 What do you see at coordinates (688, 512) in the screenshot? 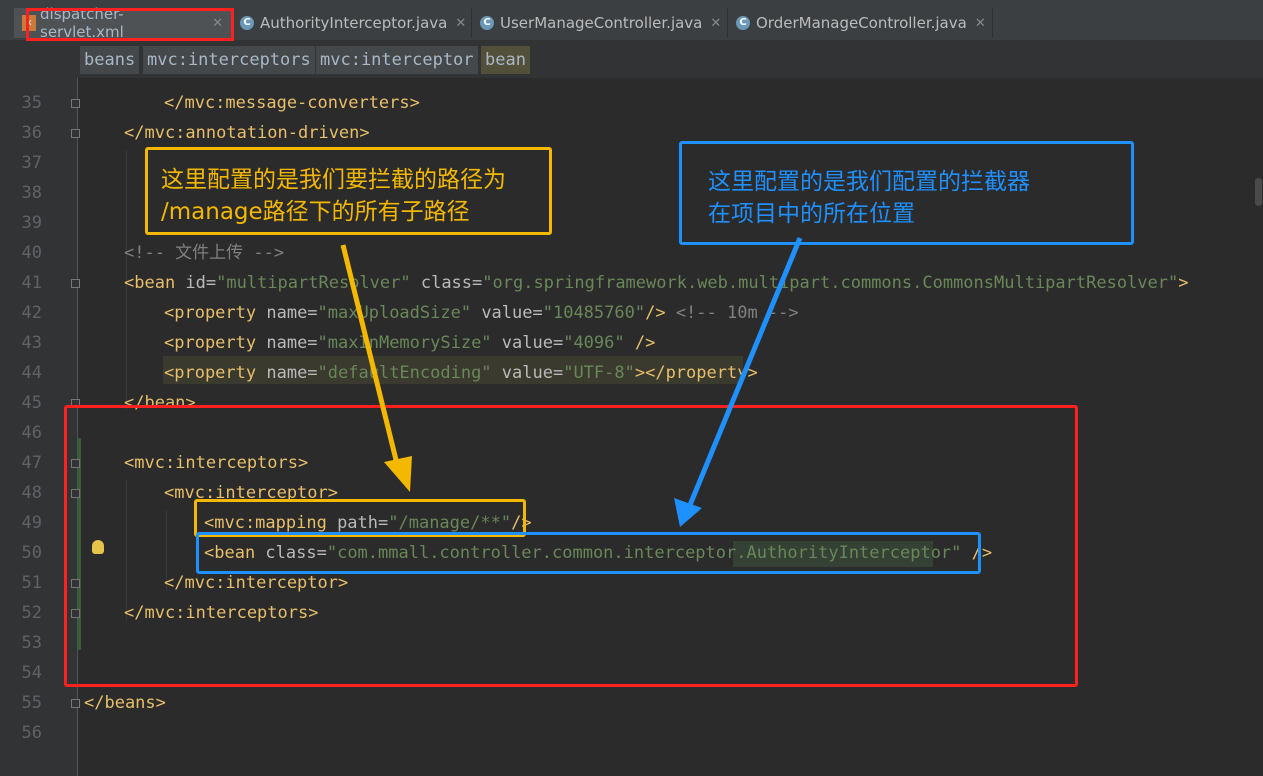
I see `blue-arrow-head` at bounding box center [688, 512].